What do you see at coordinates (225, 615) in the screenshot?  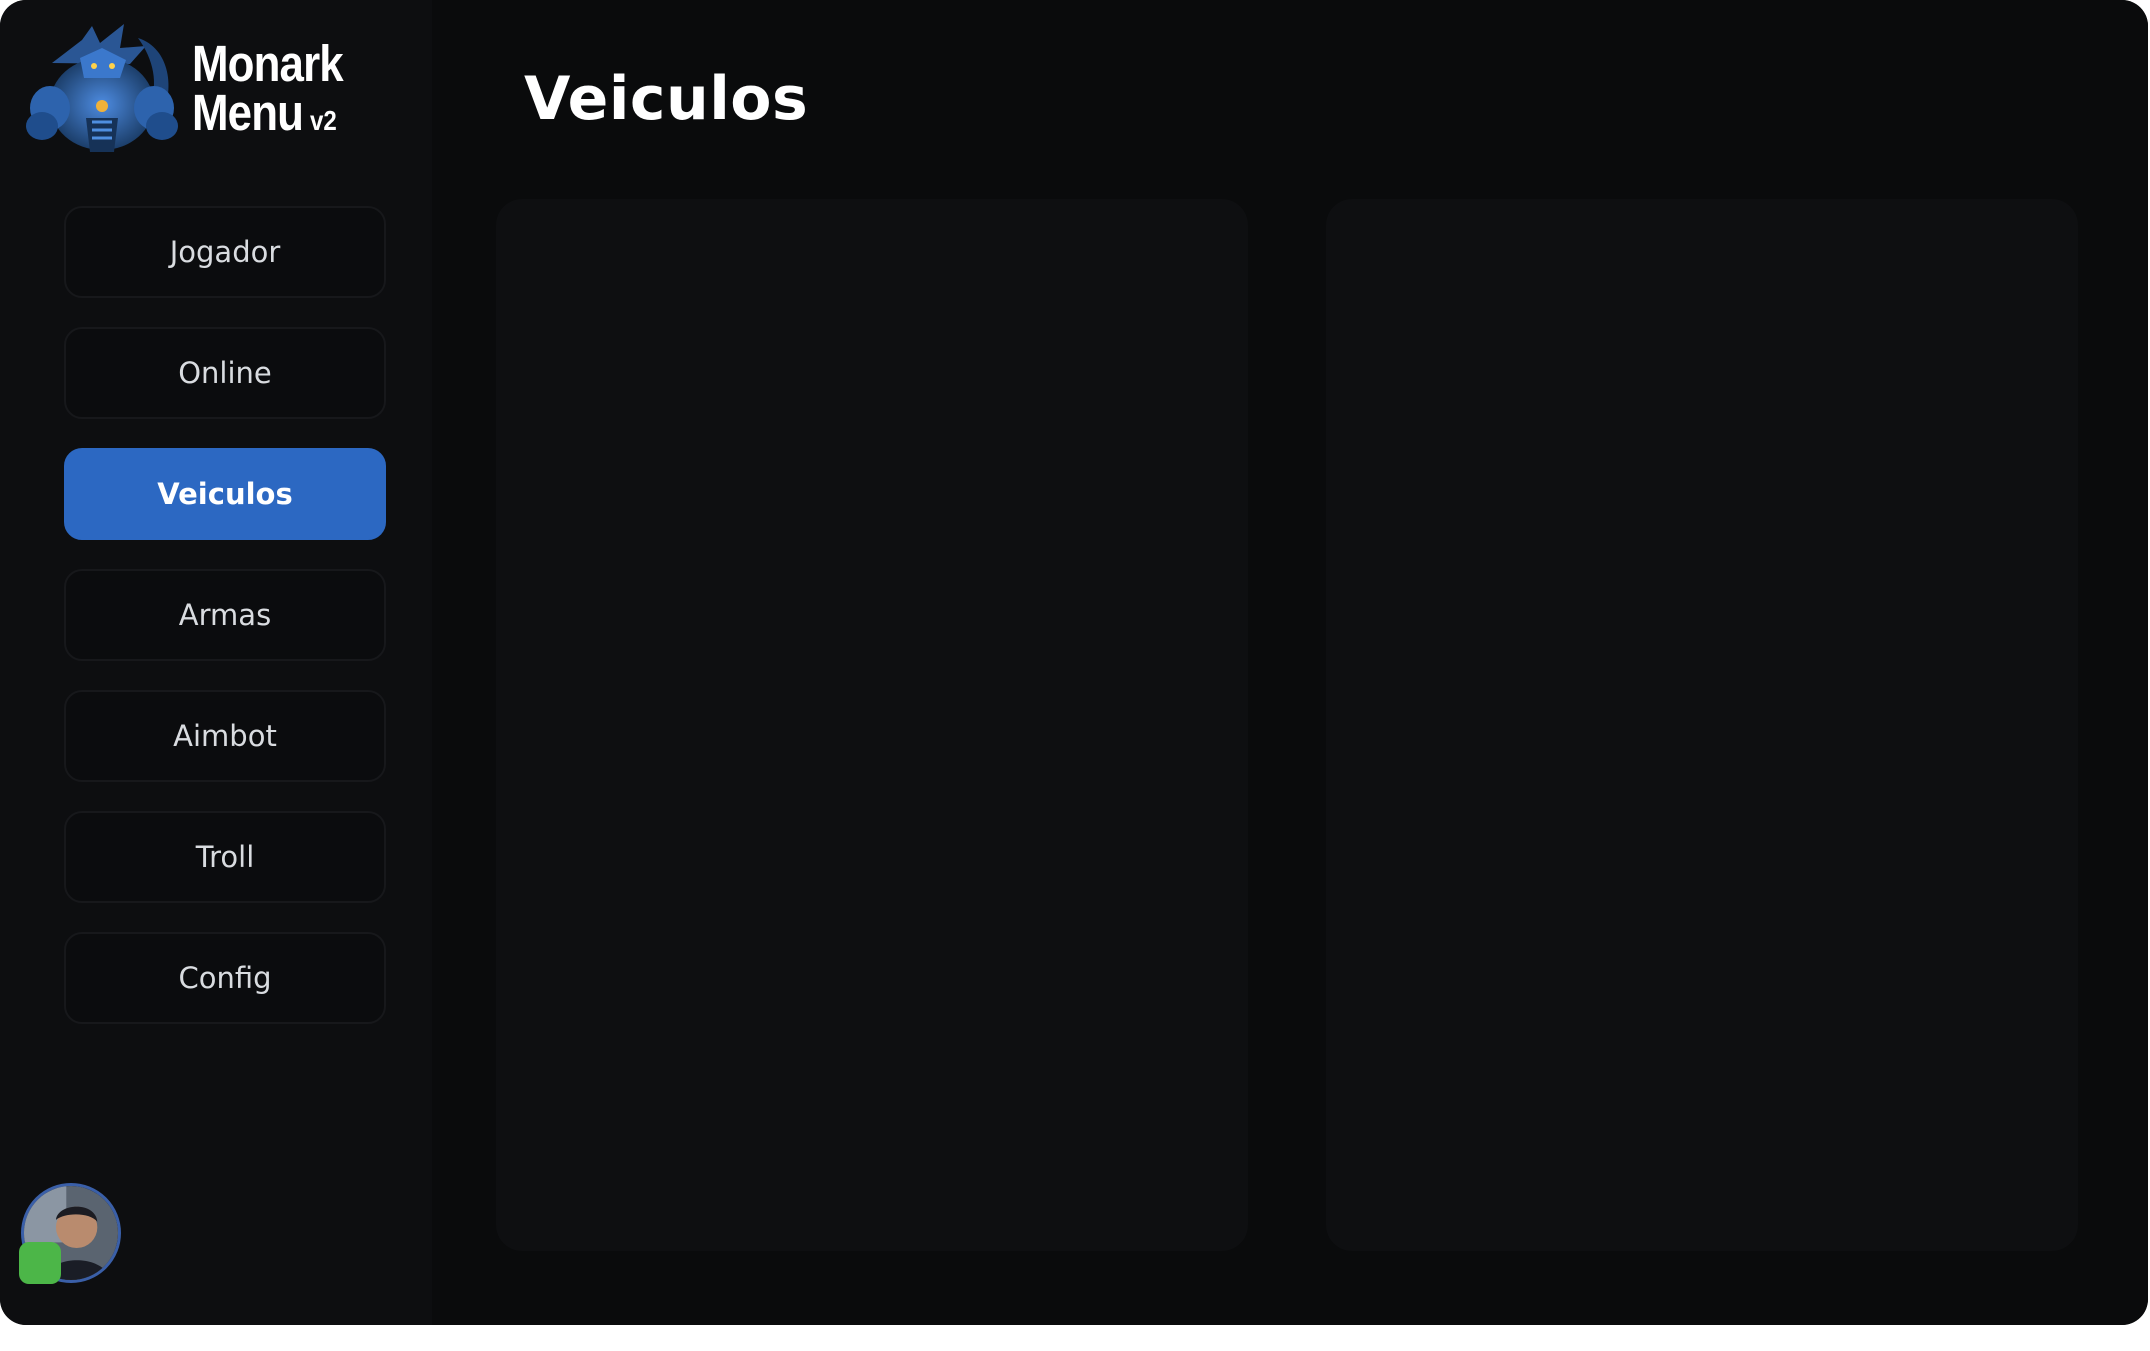 I see `sidebar-item-armas: Armas` at bounding box center [225, 615].